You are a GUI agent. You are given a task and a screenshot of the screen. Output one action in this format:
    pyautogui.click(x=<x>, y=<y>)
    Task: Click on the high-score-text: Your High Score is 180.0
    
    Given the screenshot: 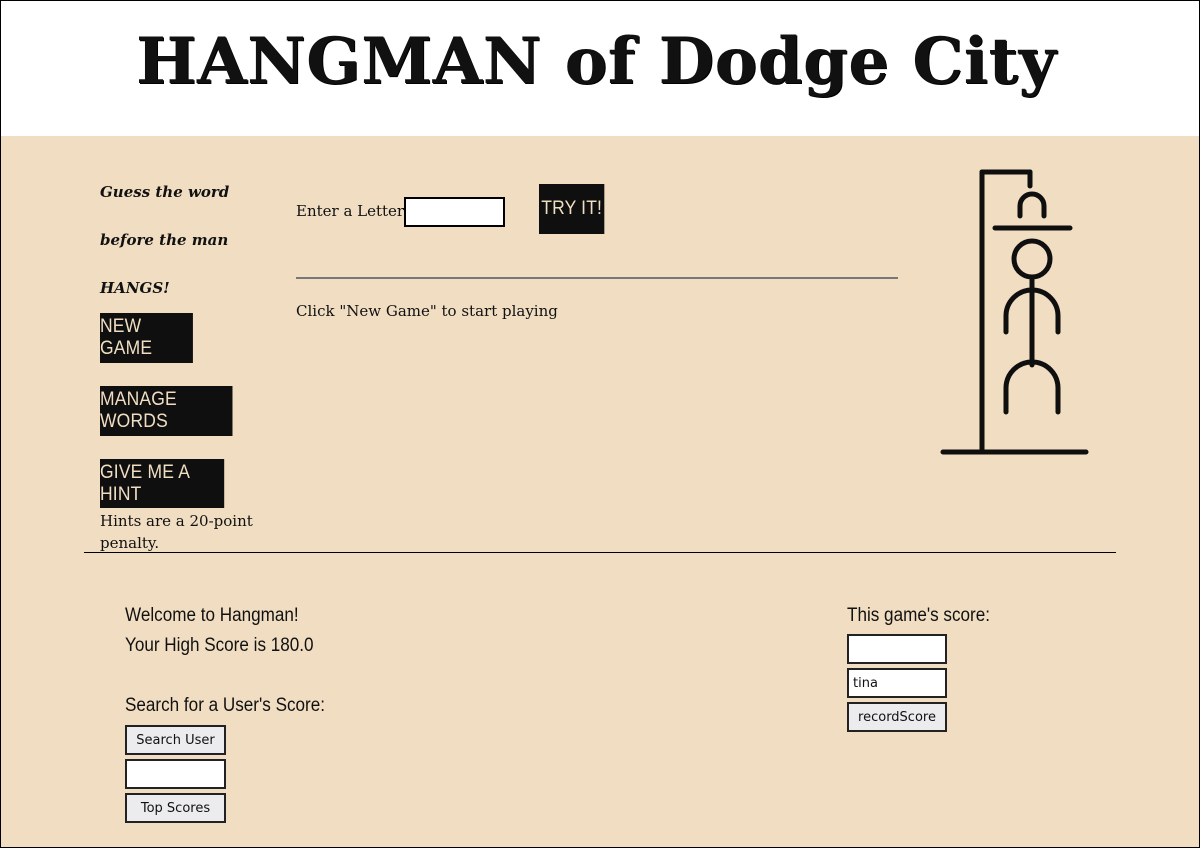 What is the action you would take?
    pyautogui.click(x=219, y=645)
    